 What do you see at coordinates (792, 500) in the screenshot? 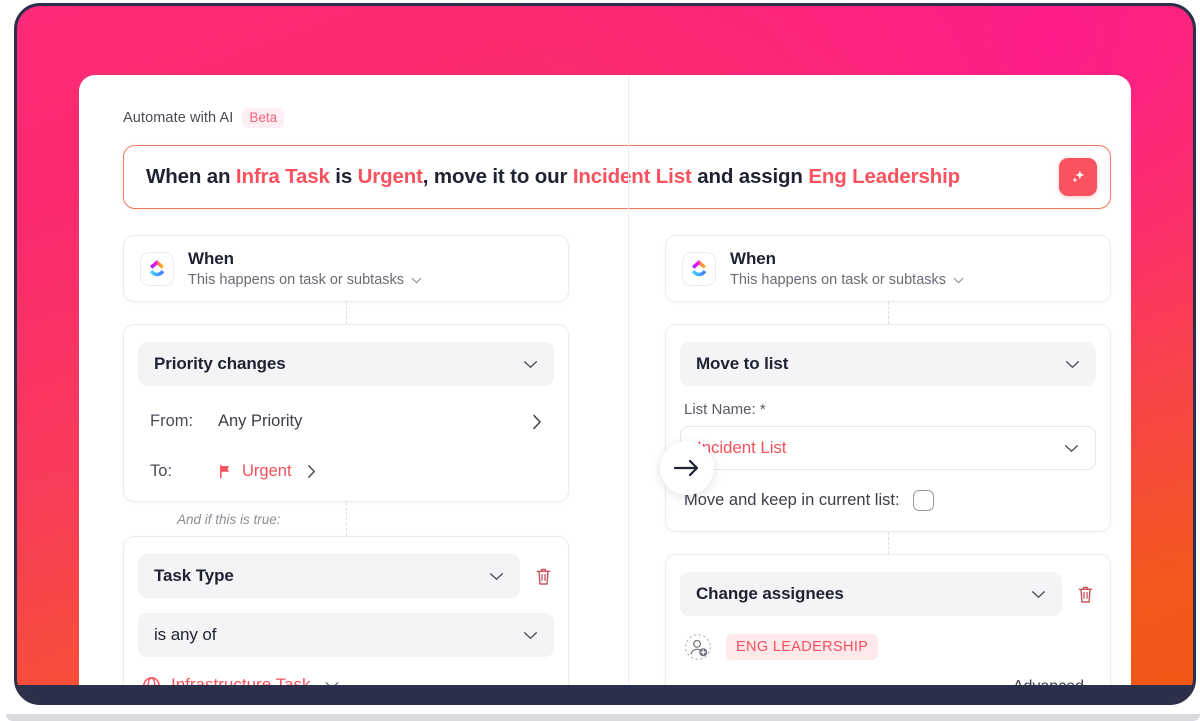
I see `keep-in-list-label: Move and keep in current list:` at bounding box center [792, 500].